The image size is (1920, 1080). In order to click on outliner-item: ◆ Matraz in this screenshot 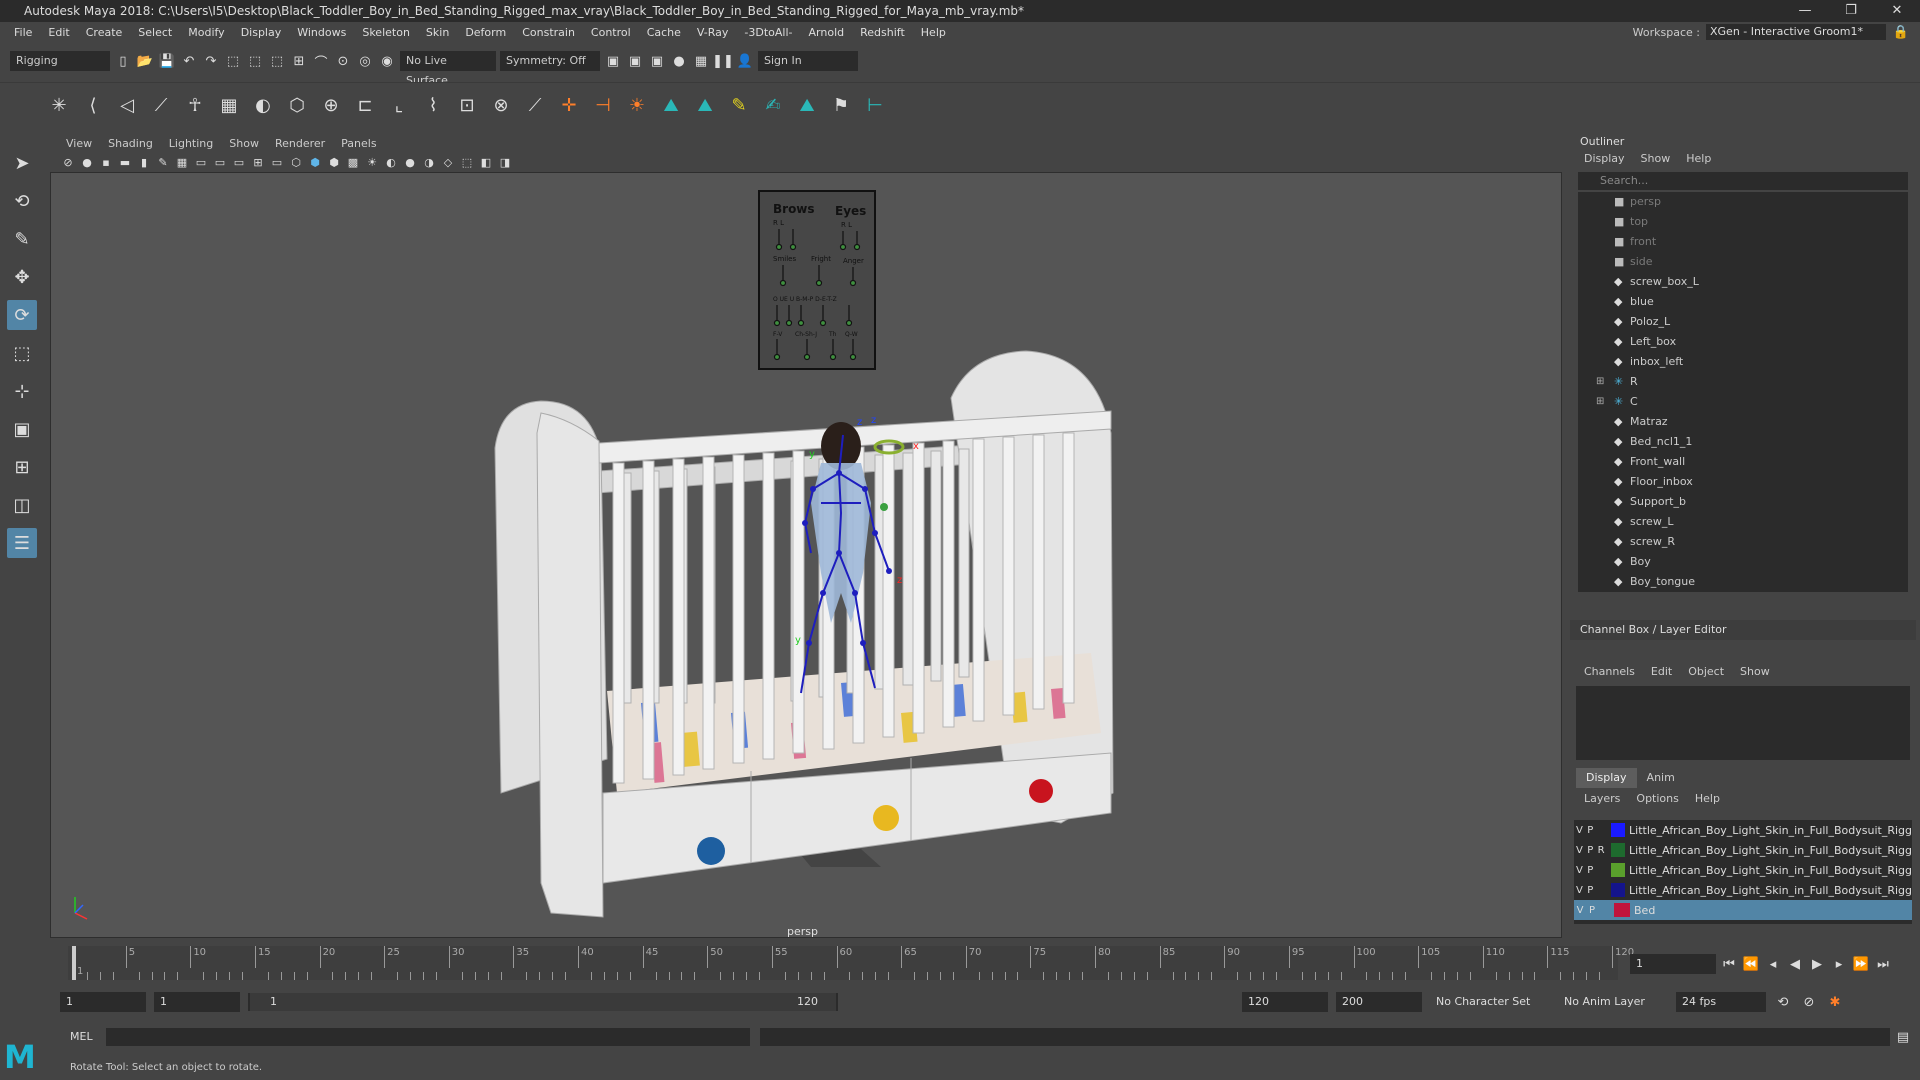, I will do `click(1743, 422)`.